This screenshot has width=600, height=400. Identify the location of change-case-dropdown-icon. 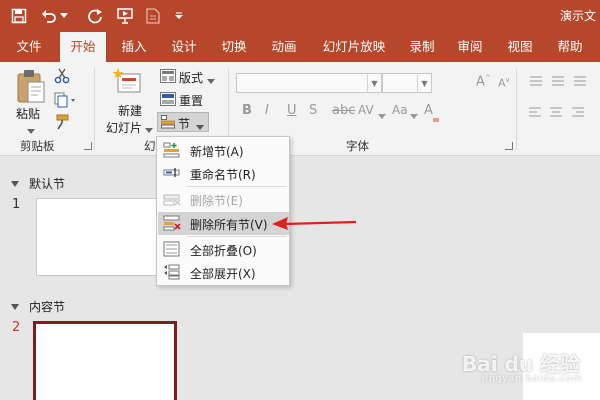
(414, 114).